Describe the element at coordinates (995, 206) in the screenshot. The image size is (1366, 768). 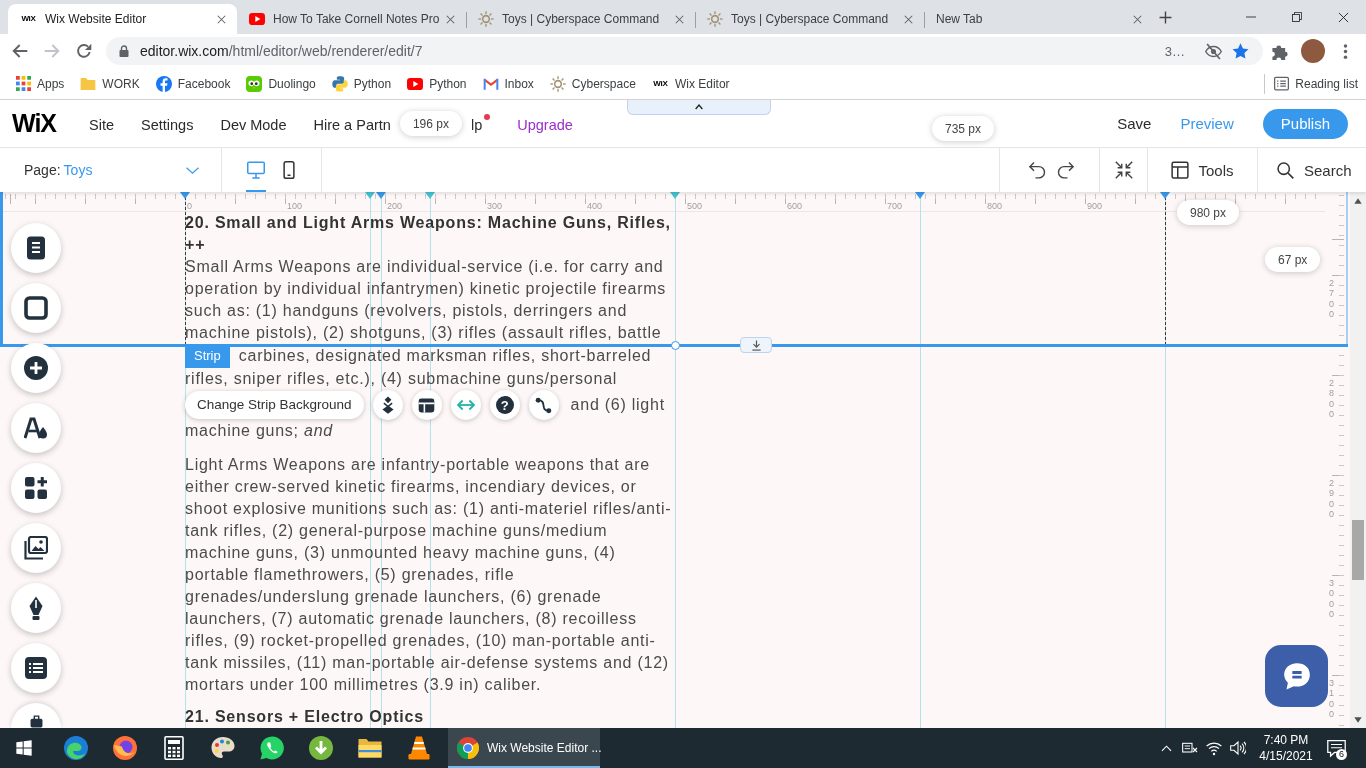
I see `ruler-label: 800` at that location.